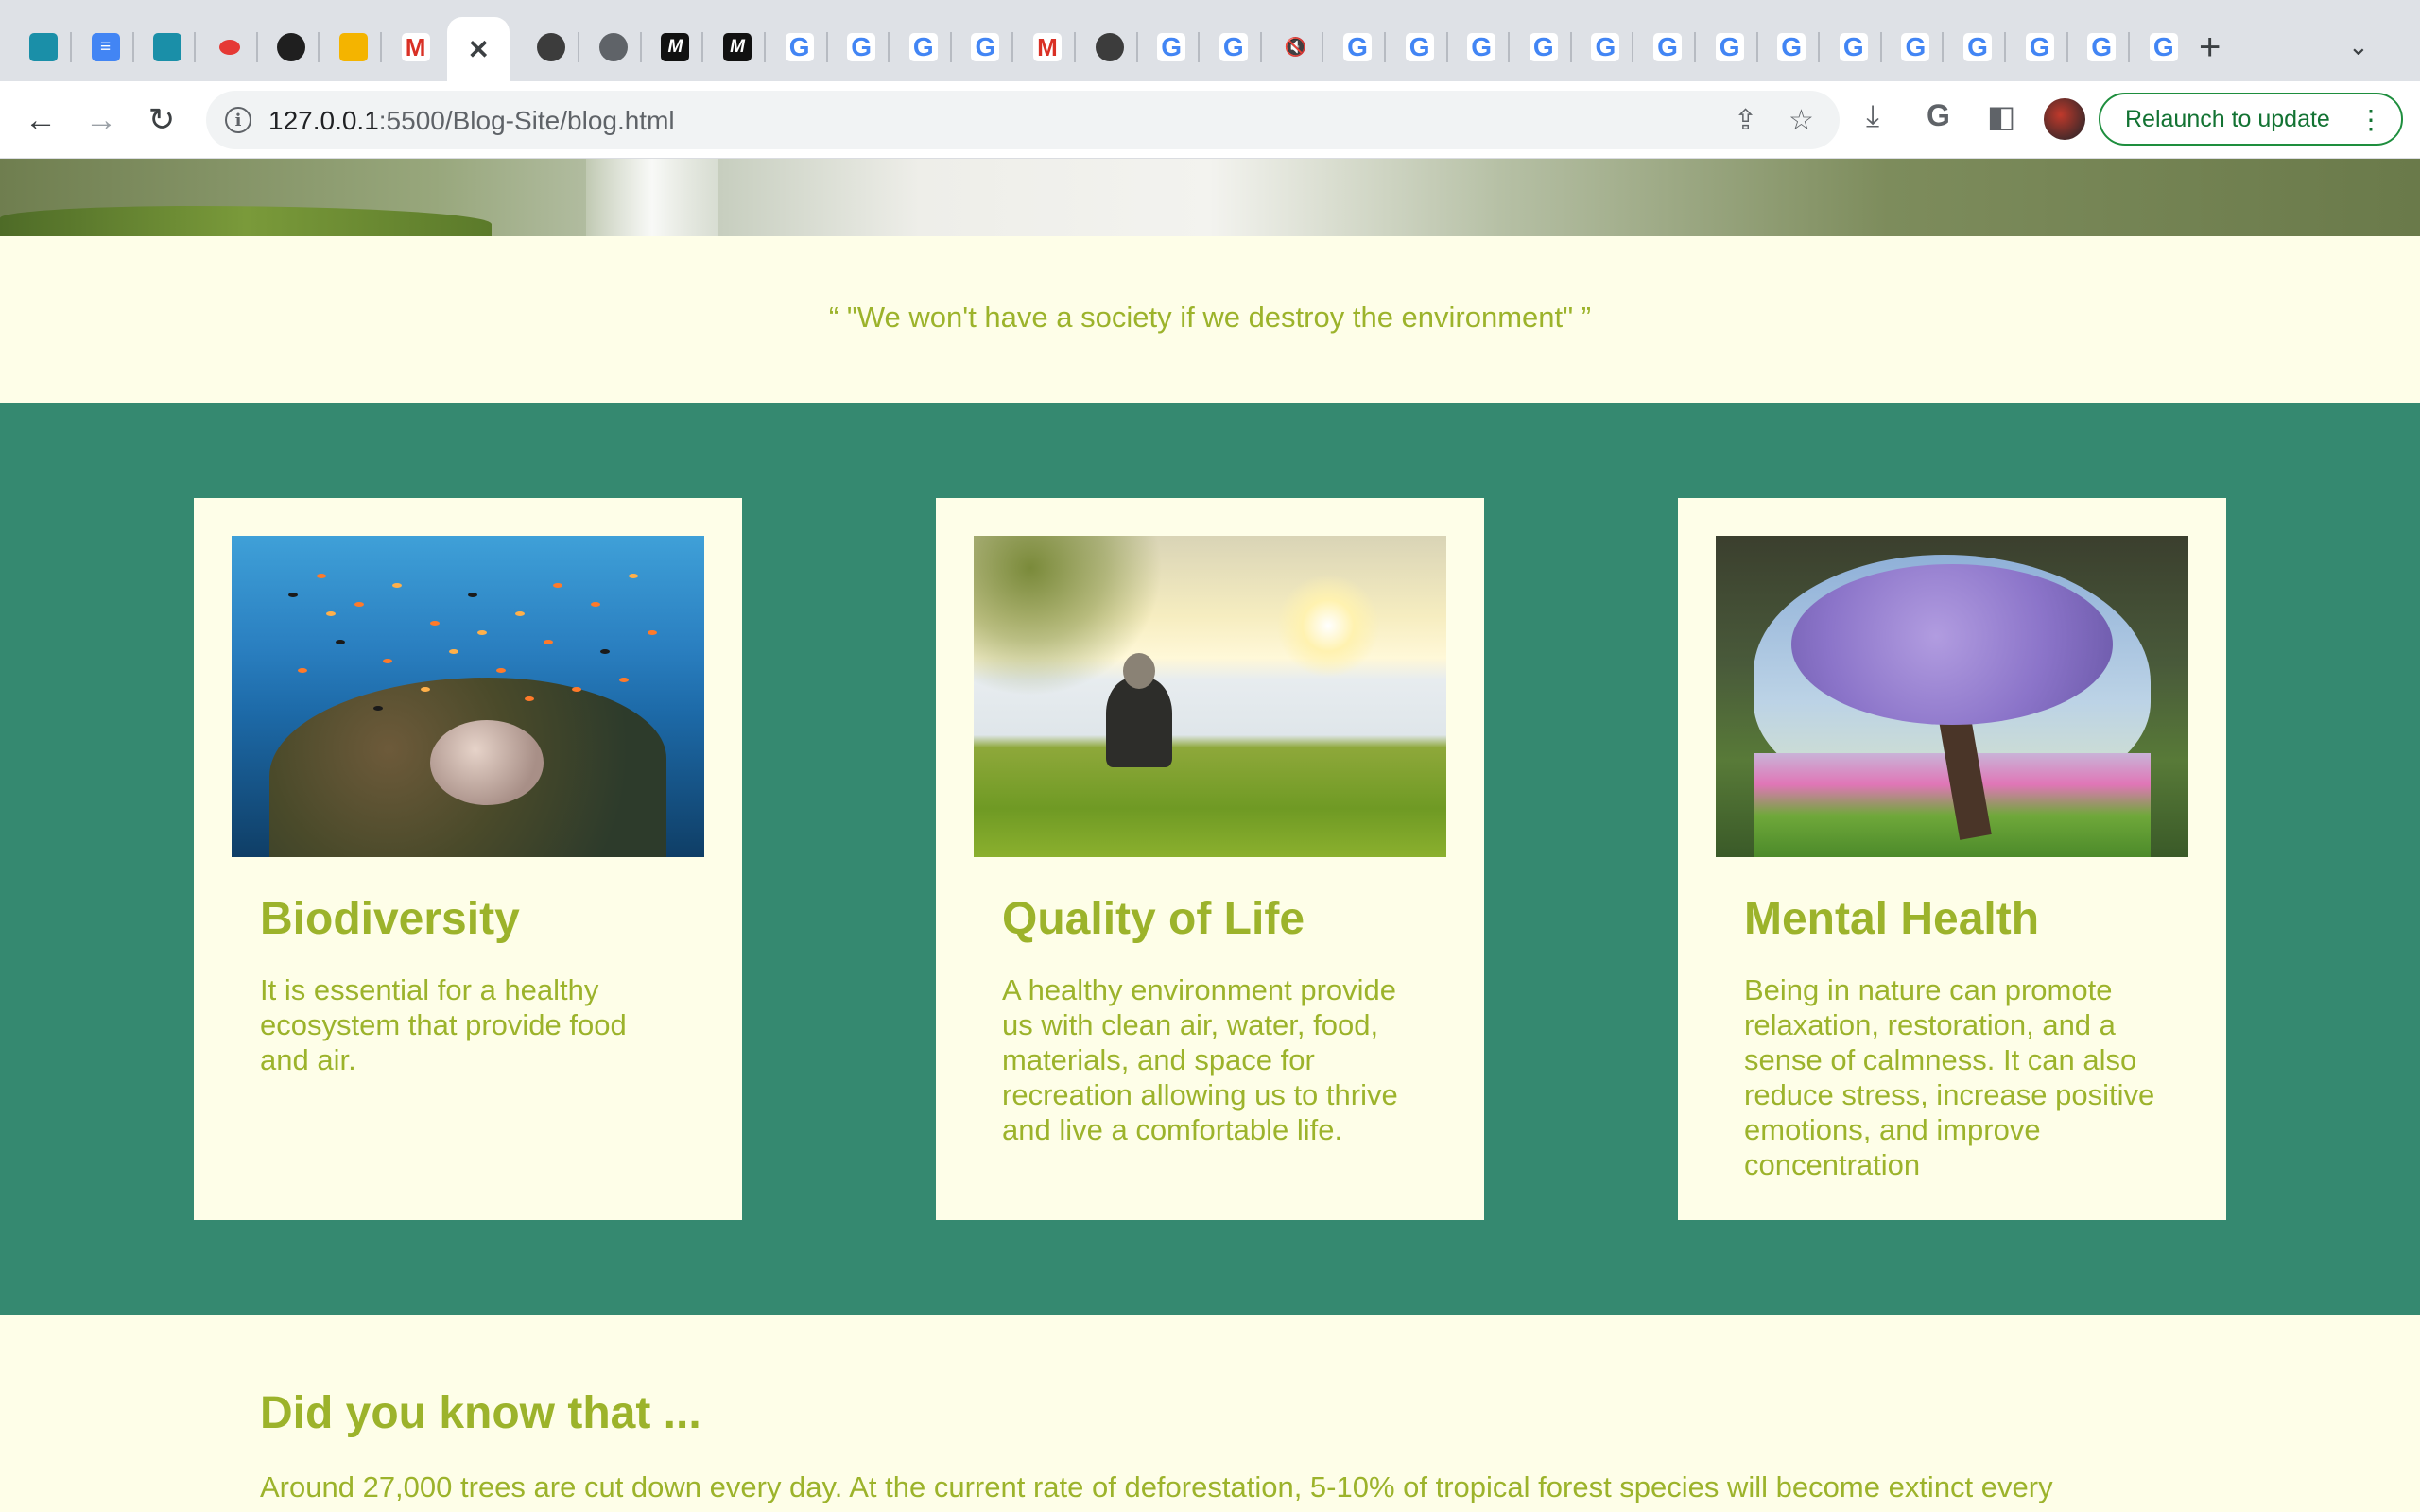 The width and height of the screenshot is (2420, 1512). I want to click on close-icon: ✕, so click(478, 49).